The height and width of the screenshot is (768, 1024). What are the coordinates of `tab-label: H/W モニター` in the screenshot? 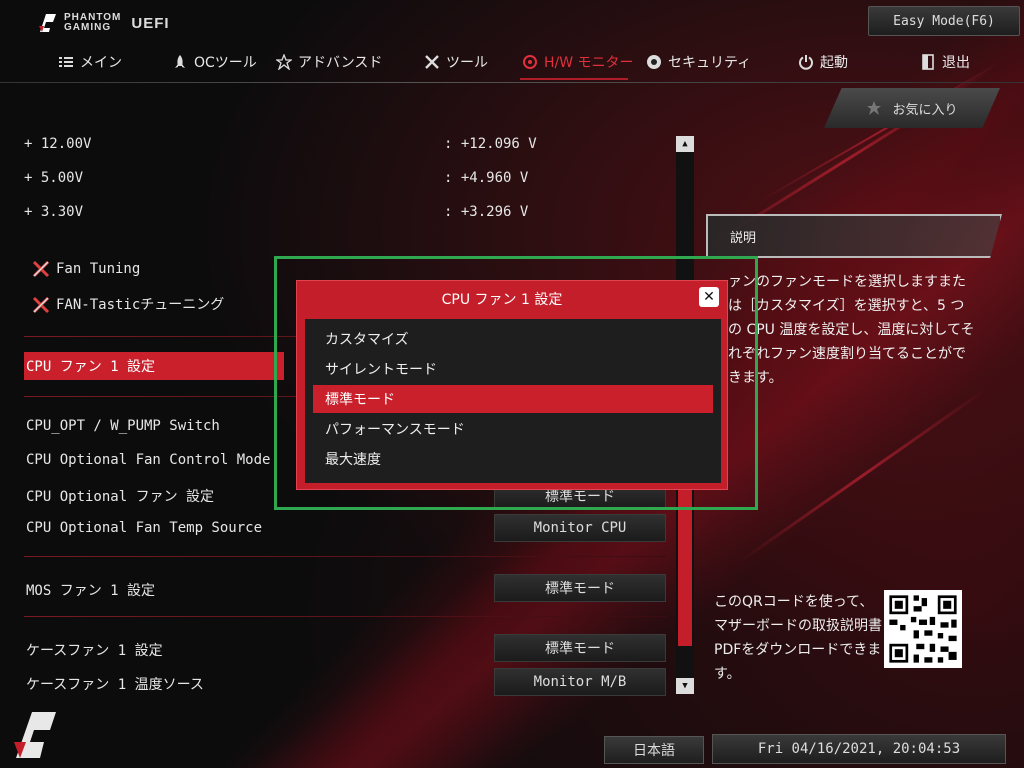 It's located at (589, 63).